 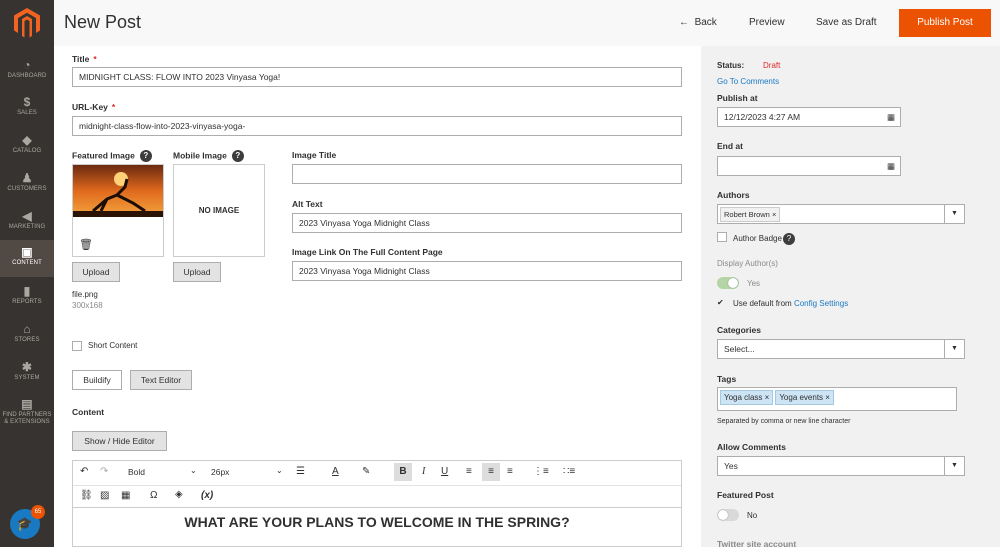 I want to click on undo-icon: ↶, so click(x=84, y=471).